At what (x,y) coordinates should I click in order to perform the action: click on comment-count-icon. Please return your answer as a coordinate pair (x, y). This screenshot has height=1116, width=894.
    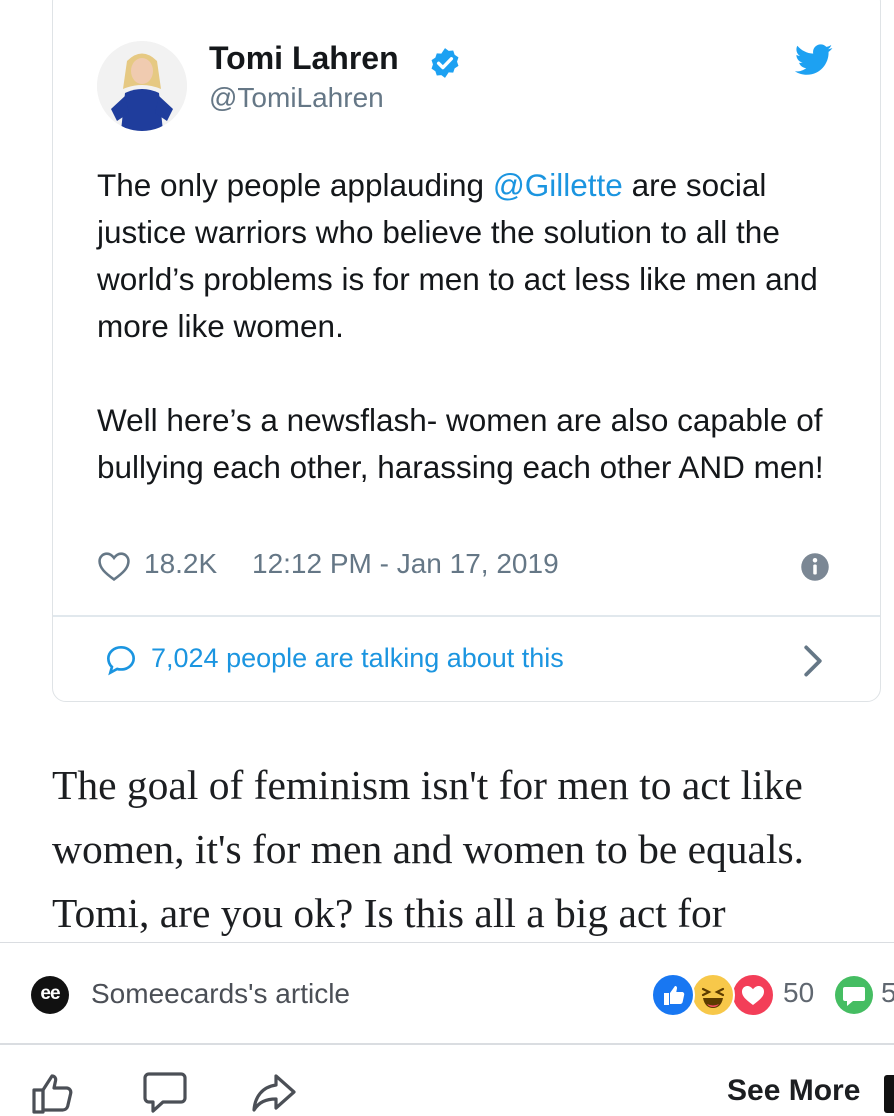
    Looking at the image, I should click on (854, 995).